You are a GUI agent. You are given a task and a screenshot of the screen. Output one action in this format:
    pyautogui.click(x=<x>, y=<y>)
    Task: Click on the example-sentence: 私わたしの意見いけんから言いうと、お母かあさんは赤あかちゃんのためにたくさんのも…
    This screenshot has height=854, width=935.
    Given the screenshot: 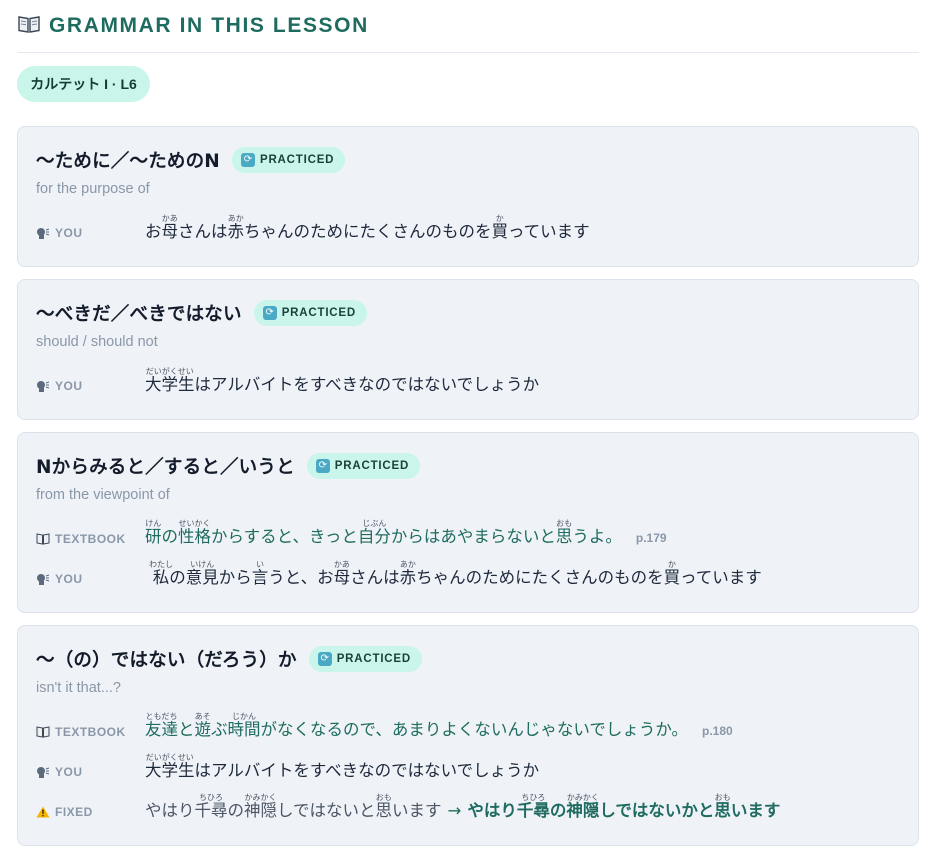 What is the action you would take?
    pyautogui.click(x=455, y=573)
    